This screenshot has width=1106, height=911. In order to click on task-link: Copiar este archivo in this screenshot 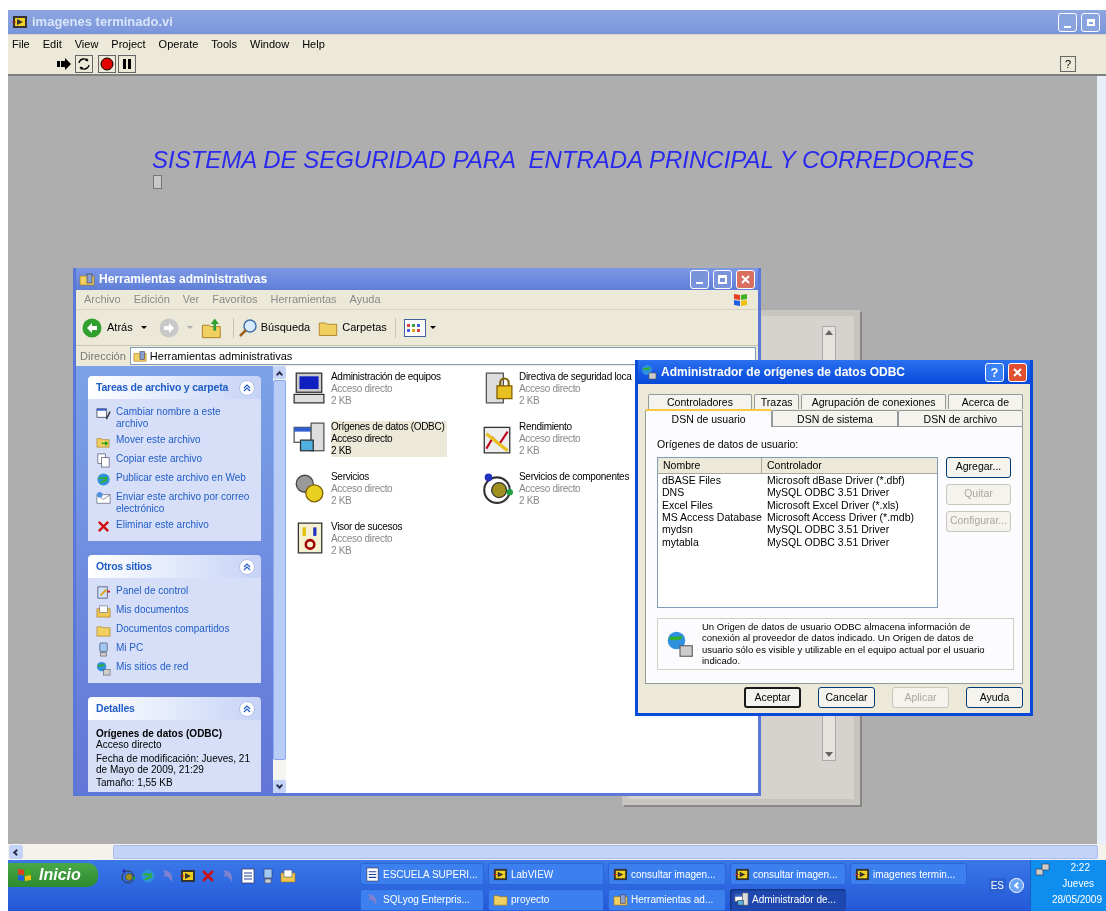, I will do `click(159, 459)`.